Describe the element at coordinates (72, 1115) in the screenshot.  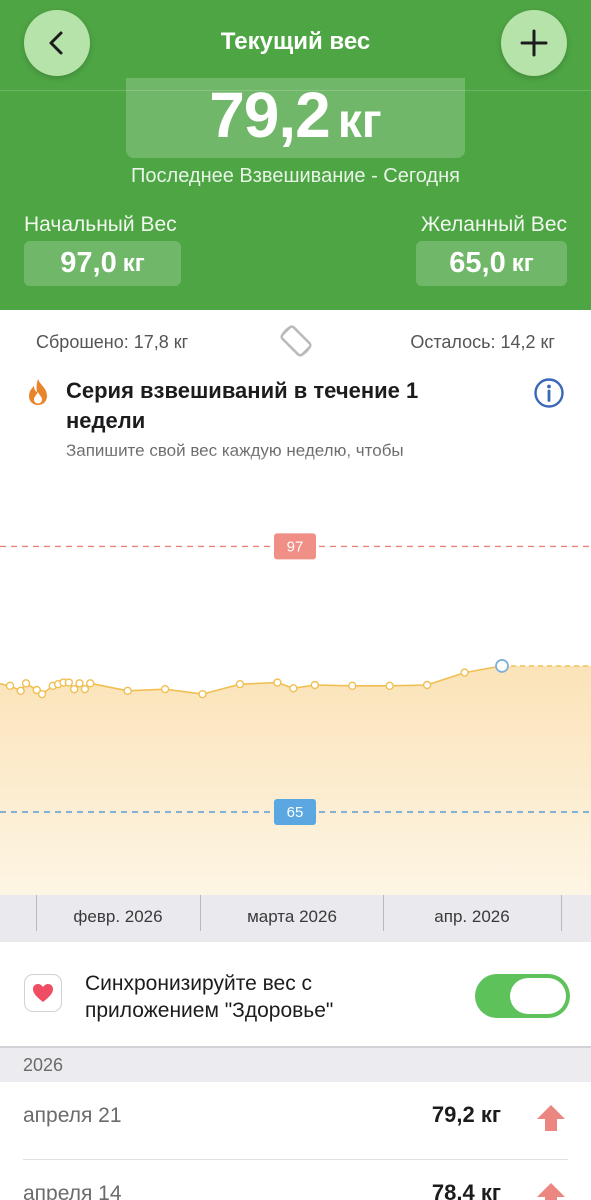
I see `history-date: апреля 21` at that location.